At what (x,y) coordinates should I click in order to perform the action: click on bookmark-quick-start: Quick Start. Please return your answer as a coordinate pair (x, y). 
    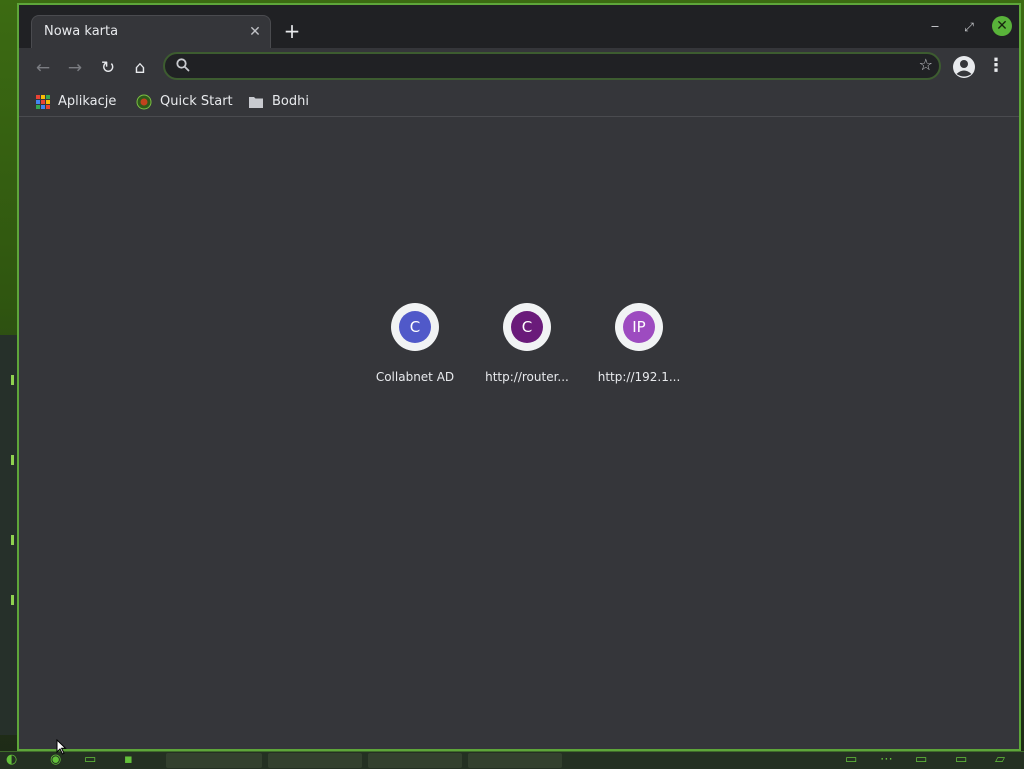
    Looking at the image, I should click on (184, 102).